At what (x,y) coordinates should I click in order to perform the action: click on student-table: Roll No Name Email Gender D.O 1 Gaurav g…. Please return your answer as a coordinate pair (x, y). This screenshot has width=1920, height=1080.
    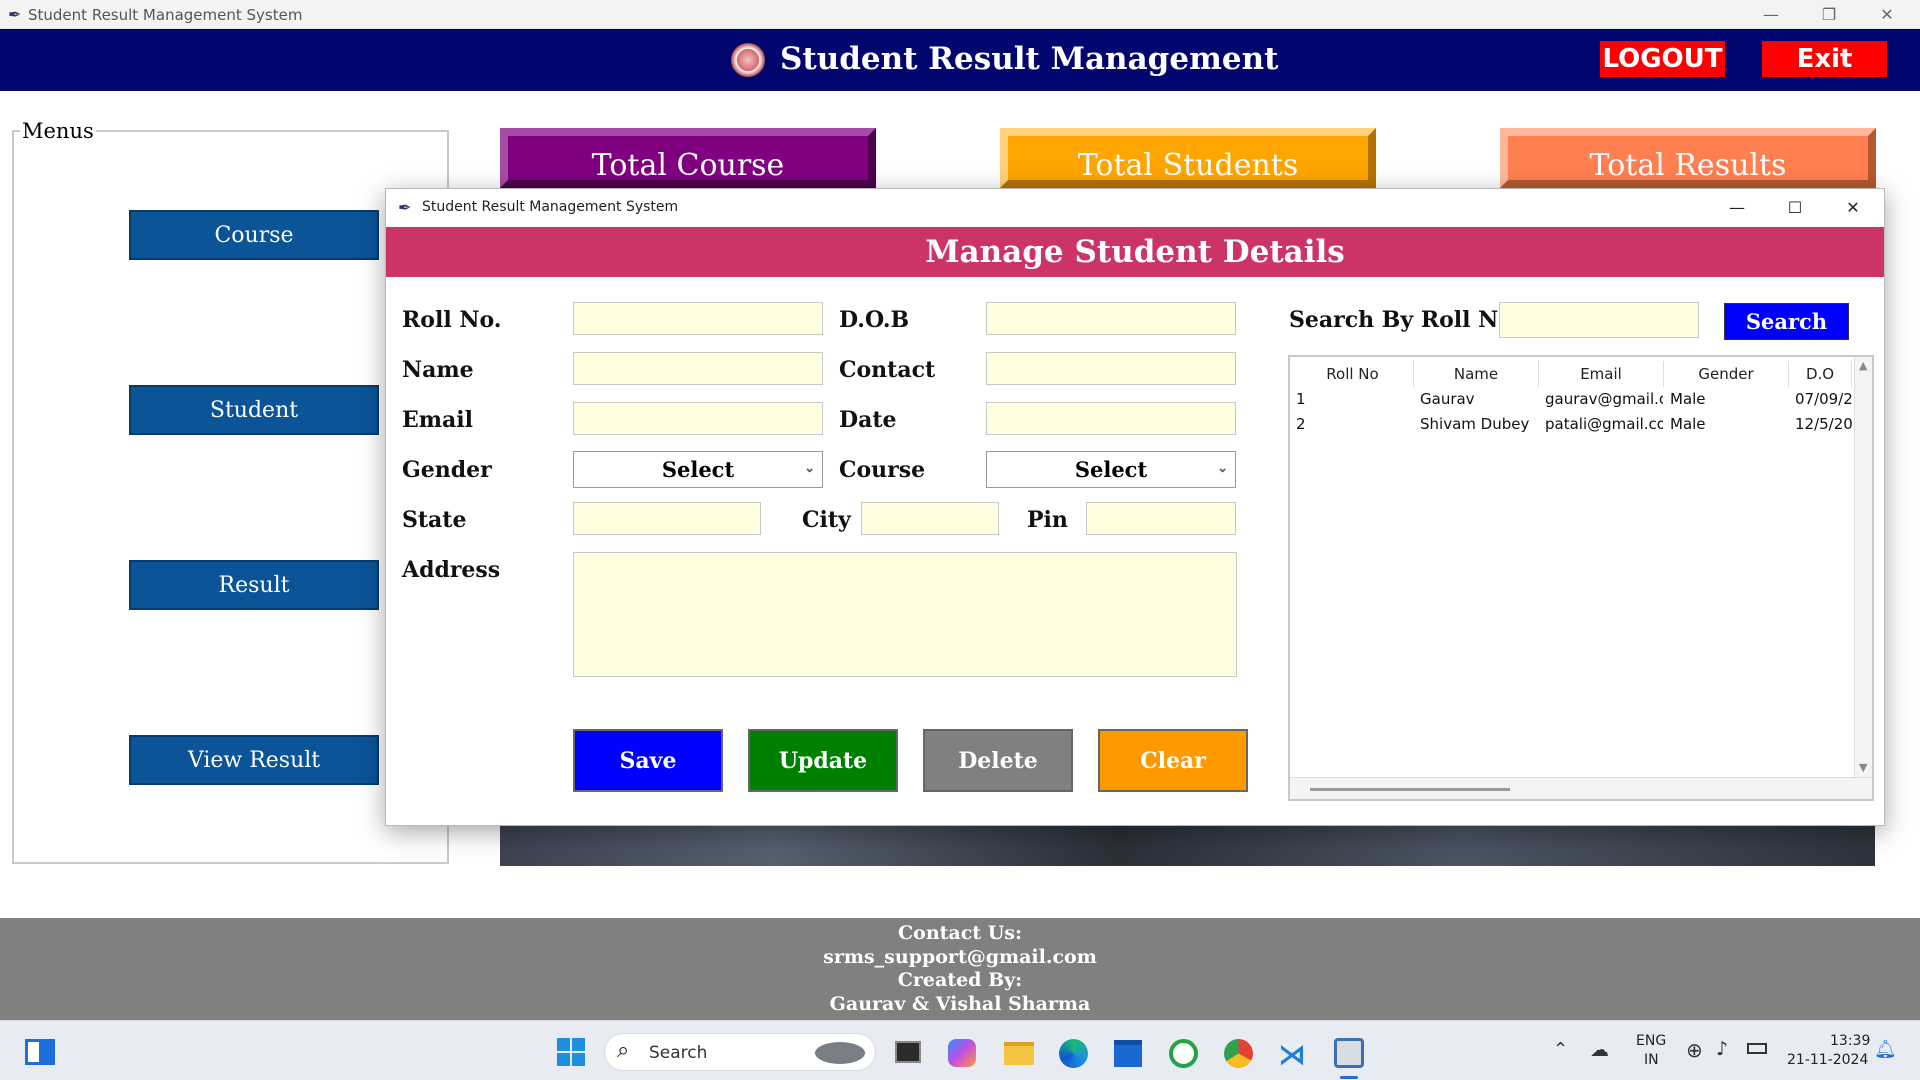
    Looking at the image, I should click on (1581, 578).